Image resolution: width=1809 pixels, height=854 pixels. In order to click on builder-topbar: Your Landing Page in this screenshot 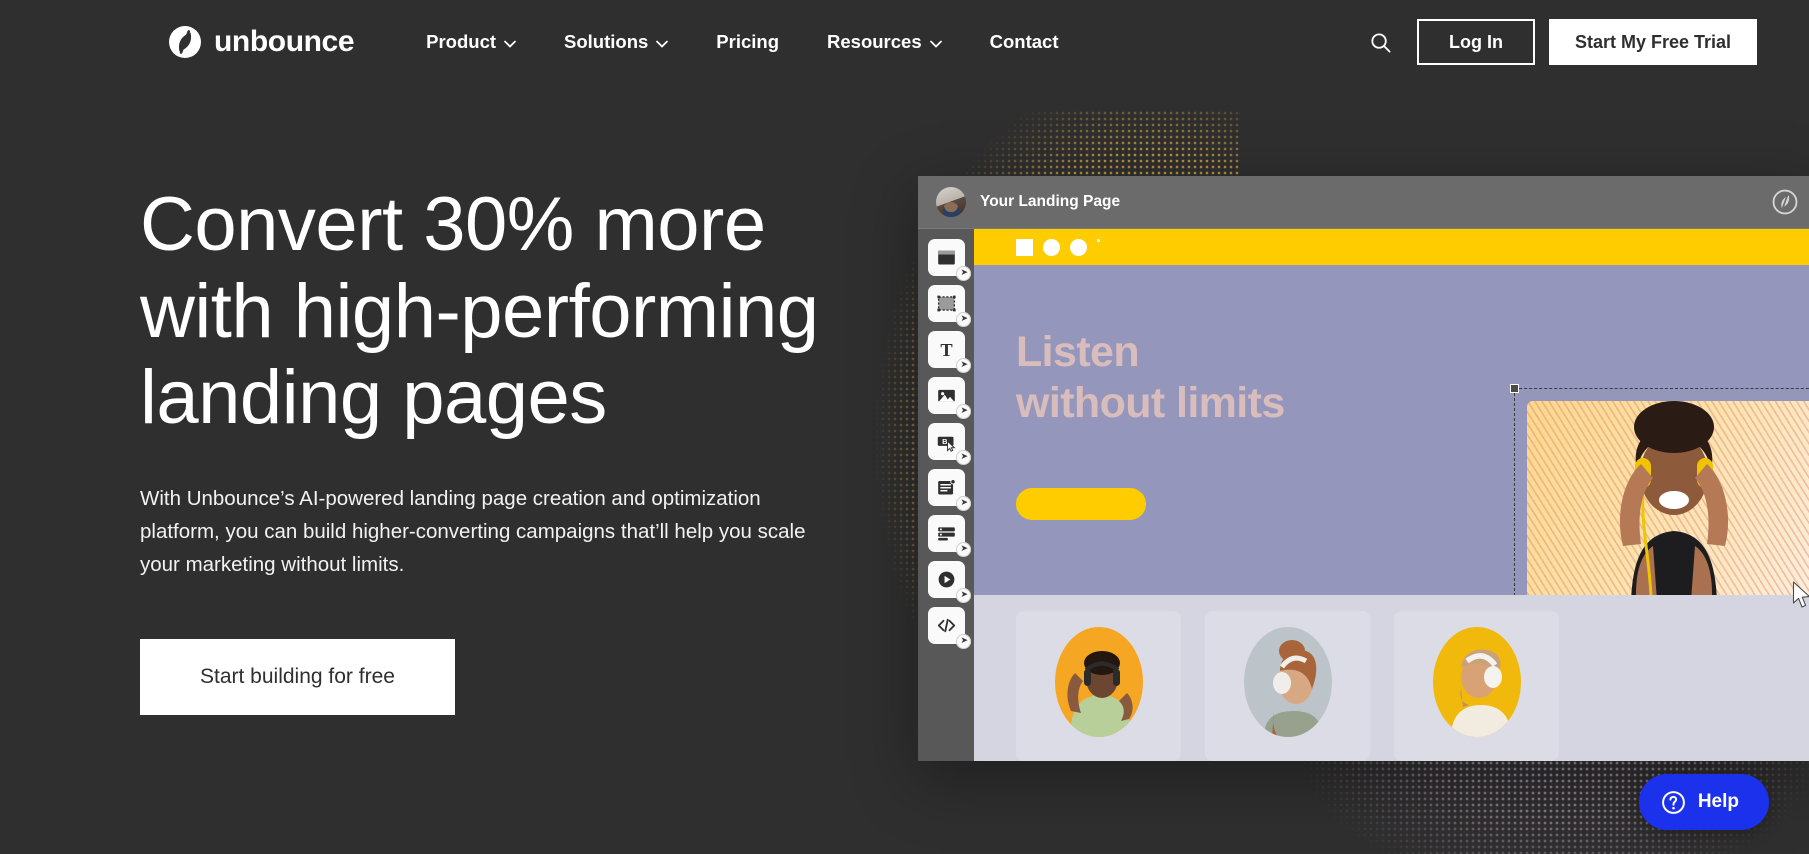, I will do `click(1363, 202)`.